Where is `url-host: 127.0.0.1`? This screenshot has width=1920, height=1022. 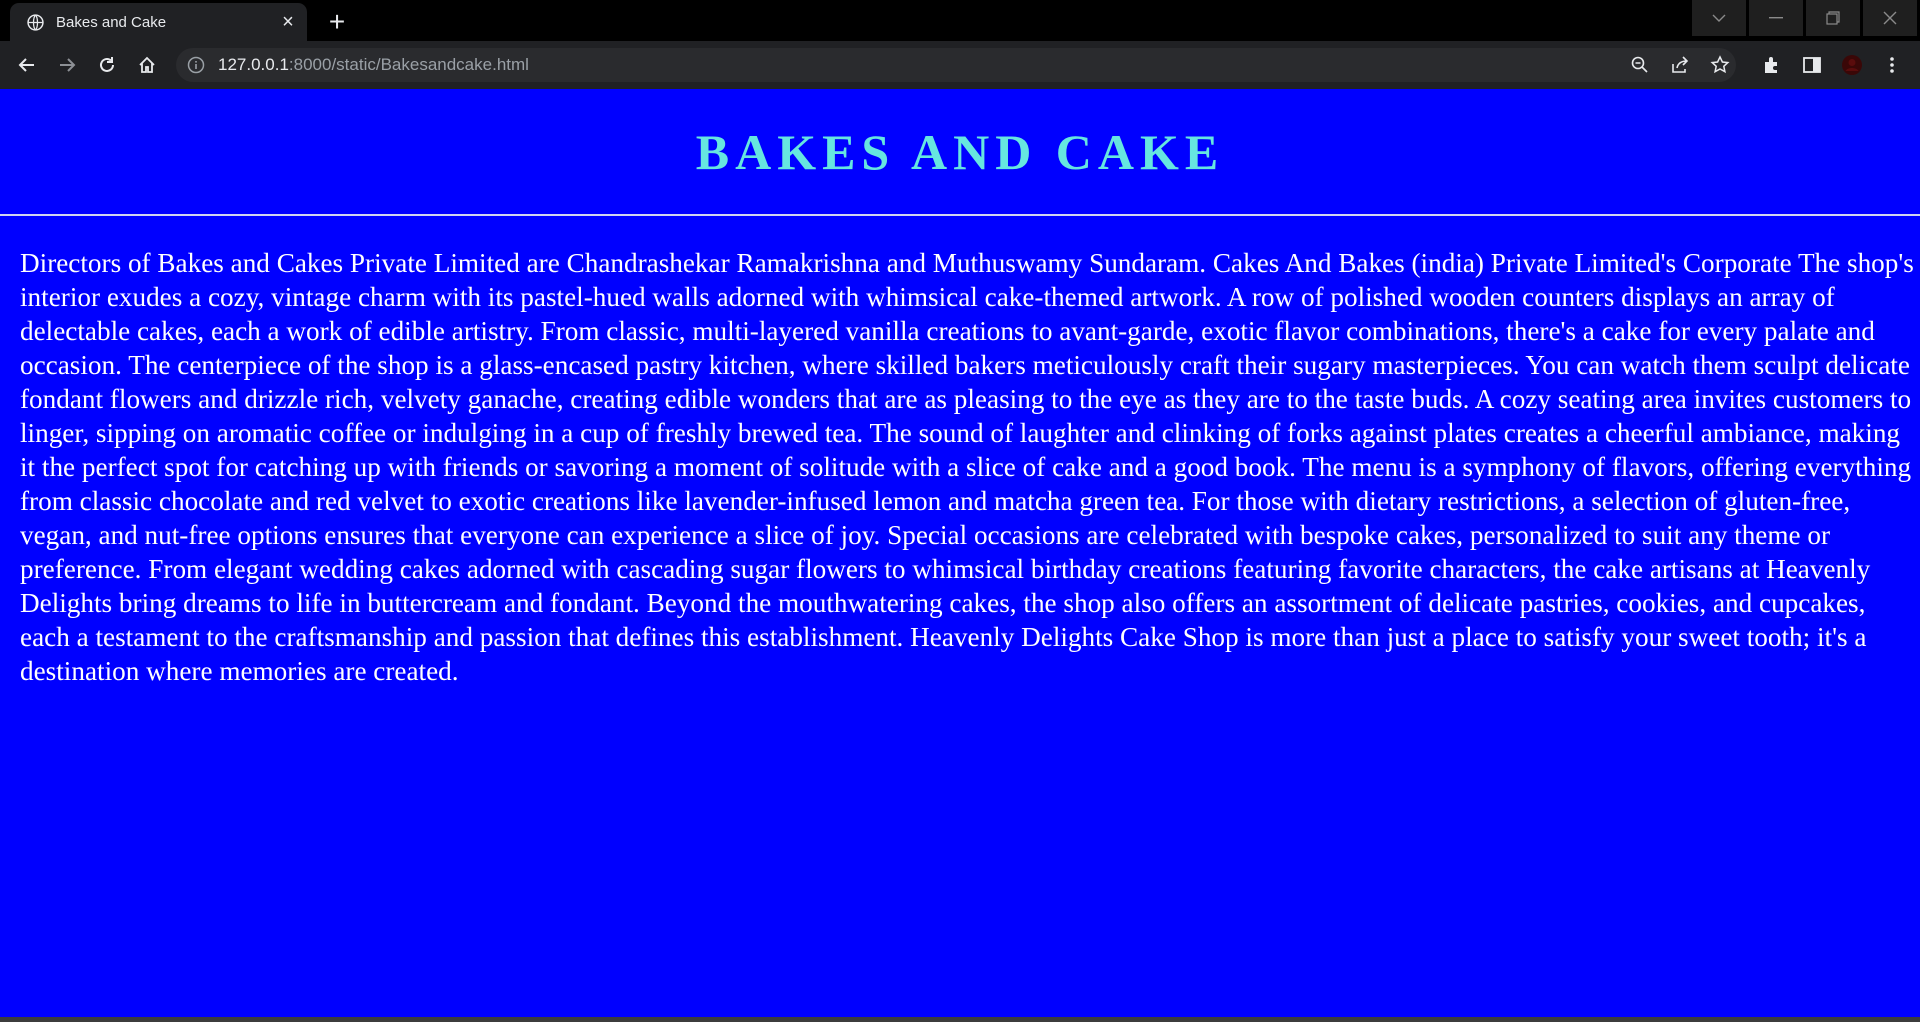
url-host: 127.0.0.1 is located at coordinates (253, 64).